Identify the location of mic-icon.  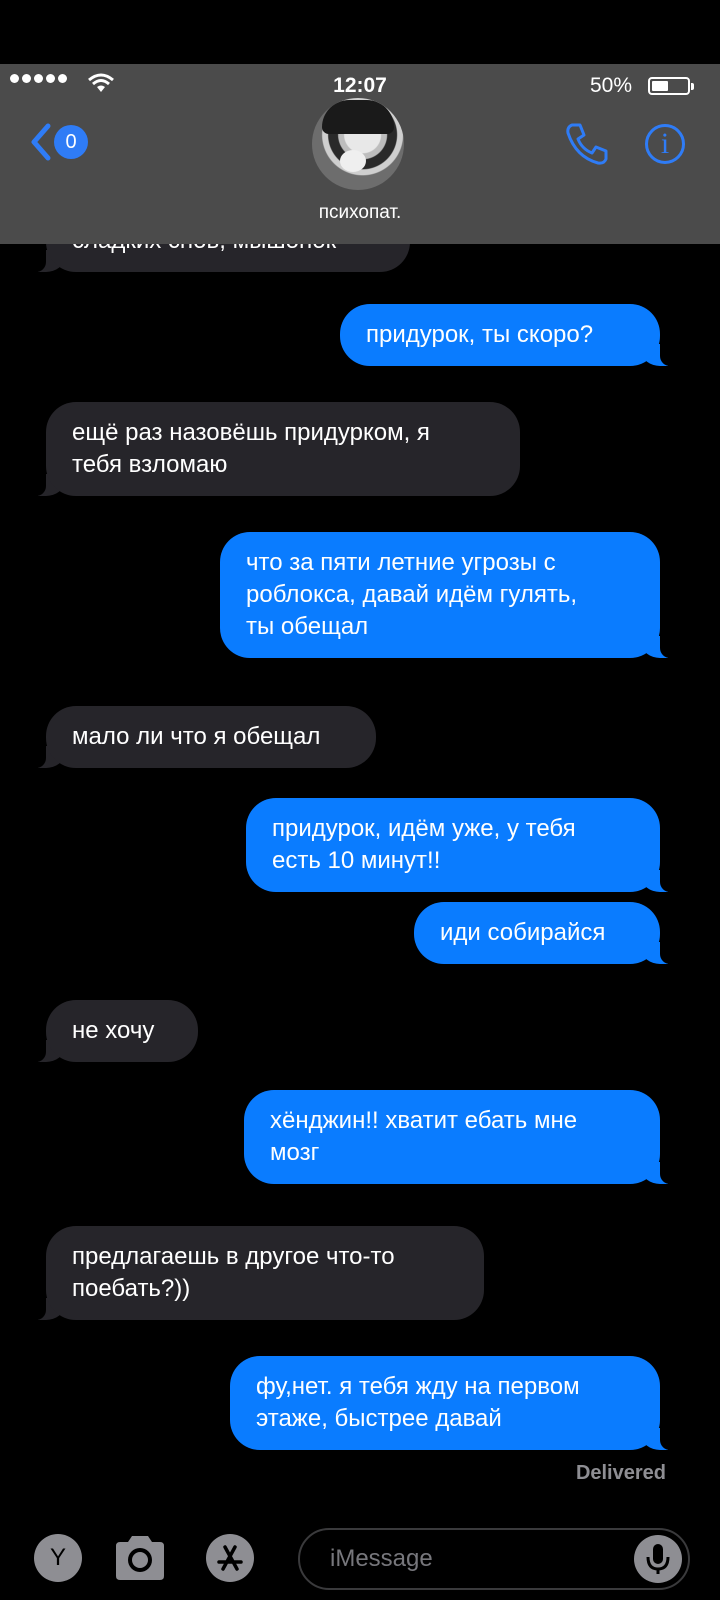
(658, 1559).